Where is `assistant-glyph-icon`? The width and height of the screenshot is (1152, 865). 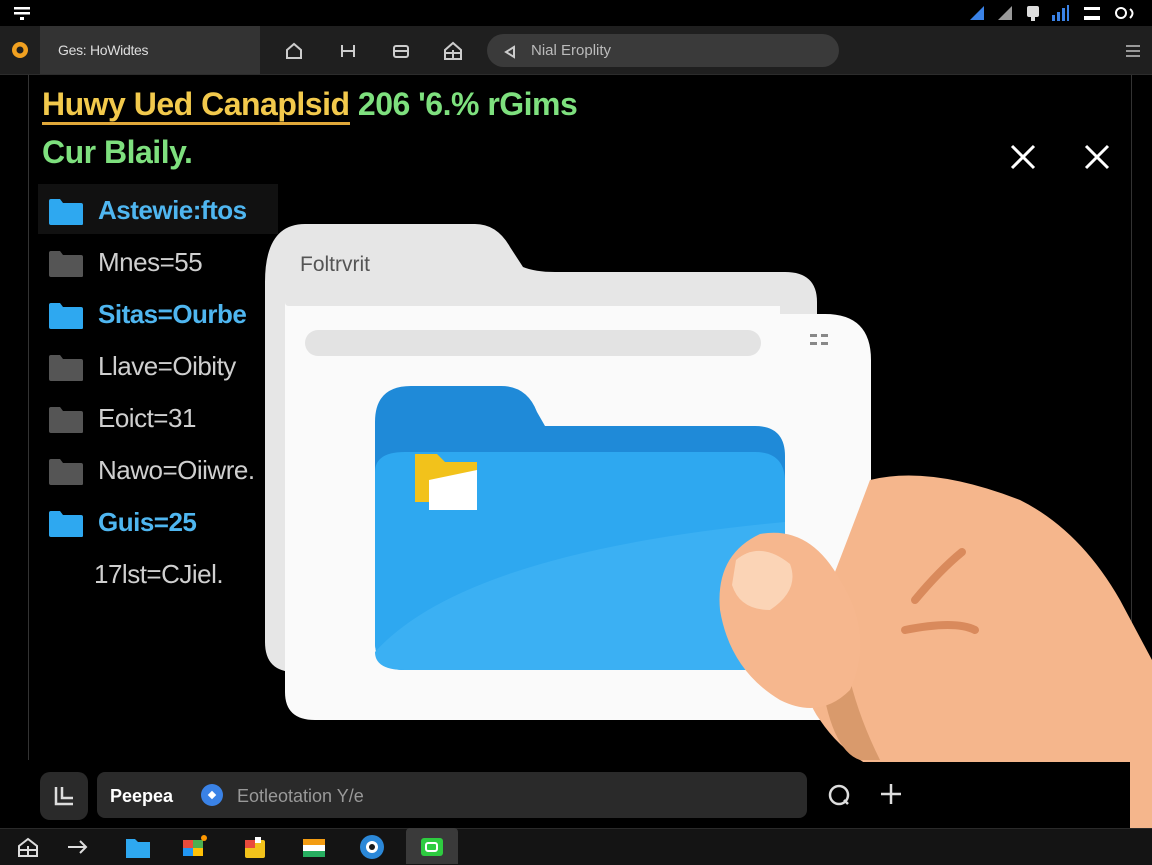 assistant-glyph-icon is located at coordinates (212, 795).